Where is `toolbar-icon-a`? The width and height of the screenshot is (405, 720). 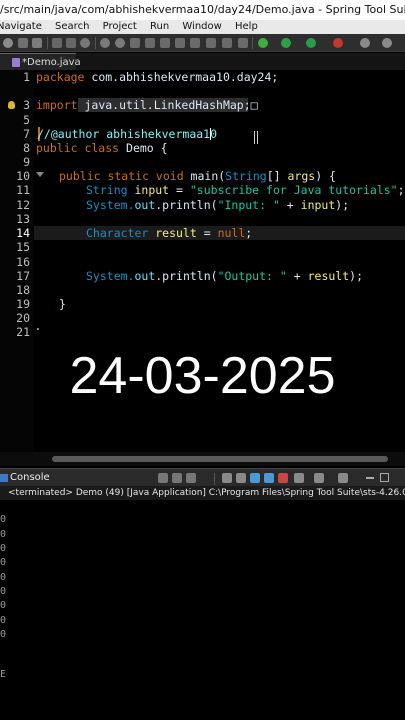
toolbar-icon-a is located at coordinates (57, 43).